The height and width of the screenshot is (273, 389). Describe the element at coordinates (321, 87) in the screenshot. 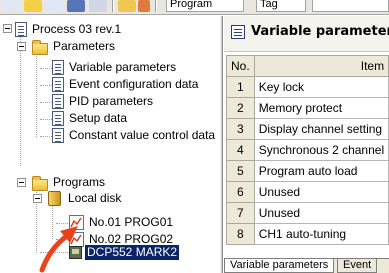

I see `row-item: Key lock` at that location.